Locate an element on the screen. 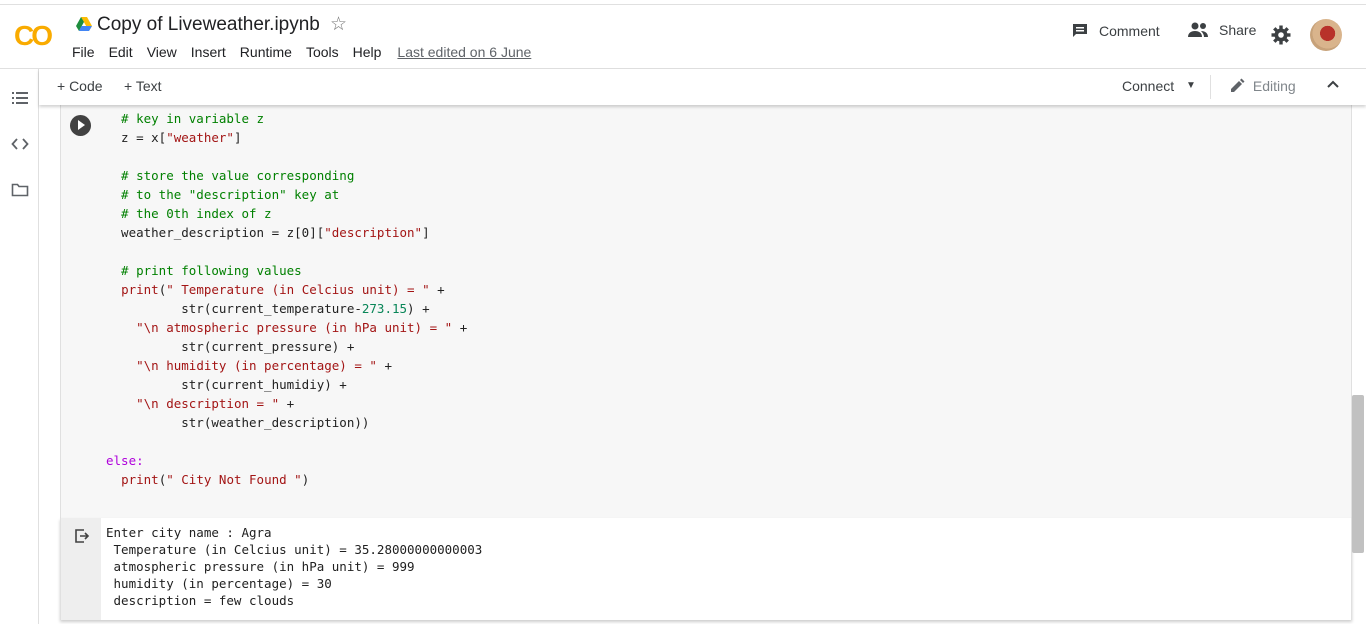 The width and height of the screenshot is (1366, 624). table-of-contents-icon is located at coordinates (20, 98).